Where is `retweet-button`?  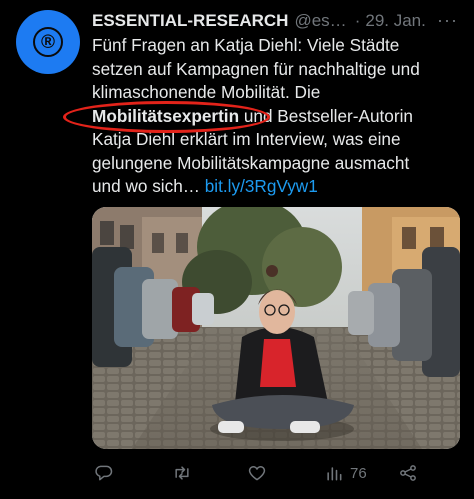
retweet-button is located at coordinates (182, 473).